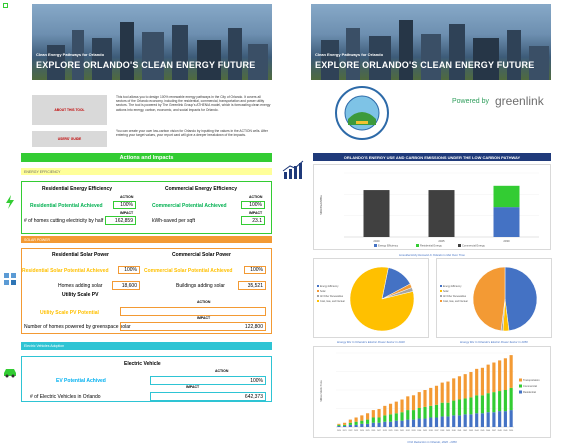  I want to click on legend-label: Energy Efficiency, so click(329, 286).